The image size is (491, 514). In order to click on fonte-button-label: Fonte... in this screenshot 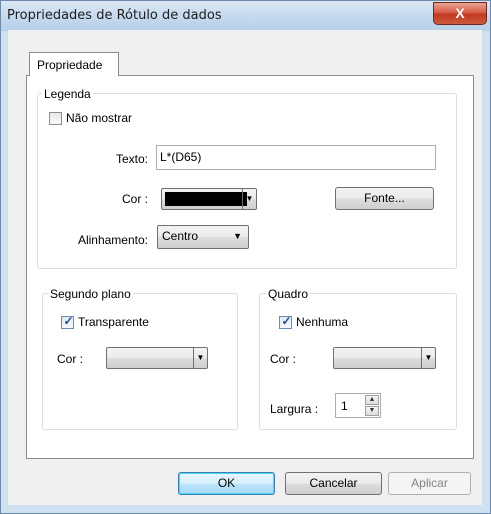, I will do `click(384, 198)`.